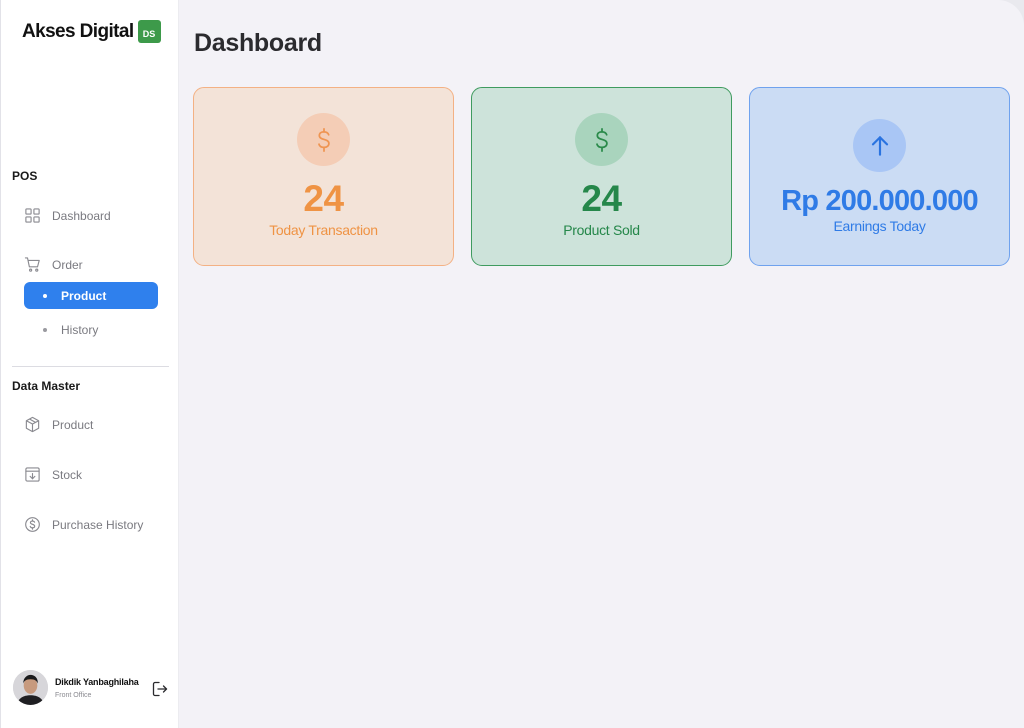  What do you see at coordinates (30, 687) in the screenshot?
I see `avatar` at bounding box center [30, 687].